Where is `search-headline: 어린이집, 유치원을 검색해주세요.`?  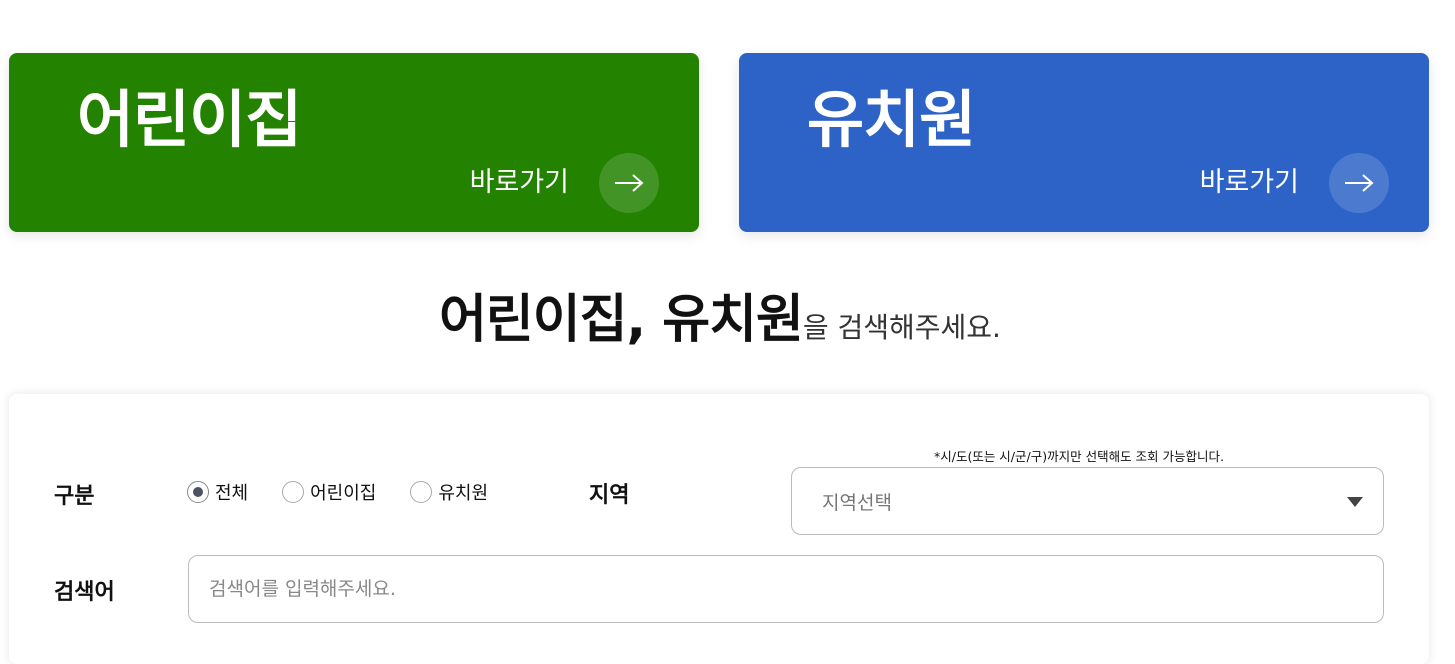
search-headline: 어린이집, 유치원을 검색해주세요. is located at coordinates (720, 326).